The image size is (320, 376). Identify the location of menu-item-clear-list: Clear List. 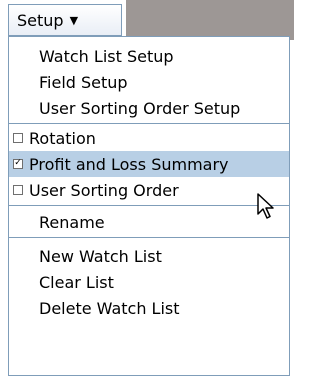
(149, 282).